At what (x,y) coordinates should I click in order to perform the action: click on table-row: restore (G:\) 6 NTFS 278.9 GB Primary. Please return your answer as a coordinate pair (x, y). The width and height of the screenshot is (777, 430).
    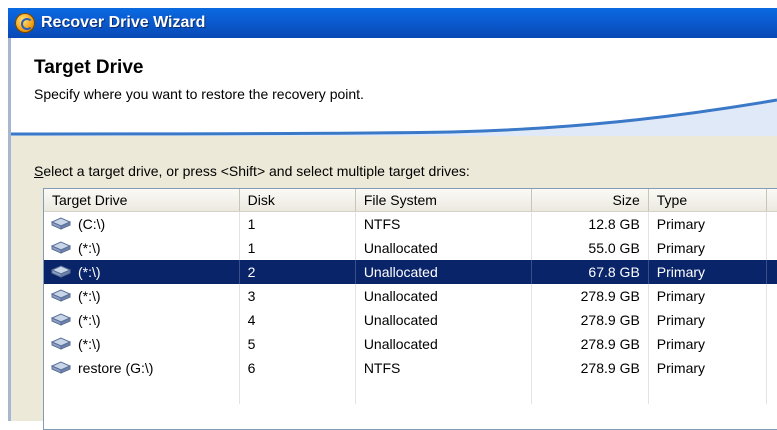
    Looking at the image, I should click on (410, 368).